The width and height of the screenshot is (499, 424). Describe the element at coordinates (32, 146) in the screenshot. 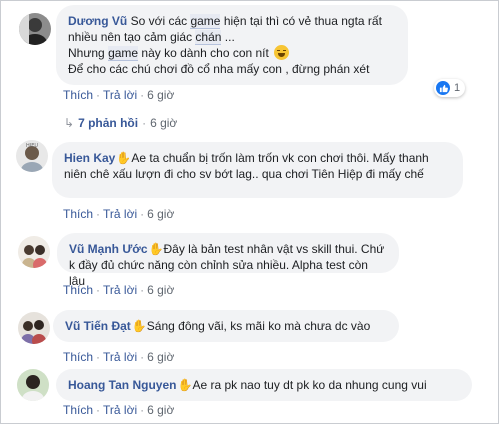

I see `svg-text: HIEU` at that location.